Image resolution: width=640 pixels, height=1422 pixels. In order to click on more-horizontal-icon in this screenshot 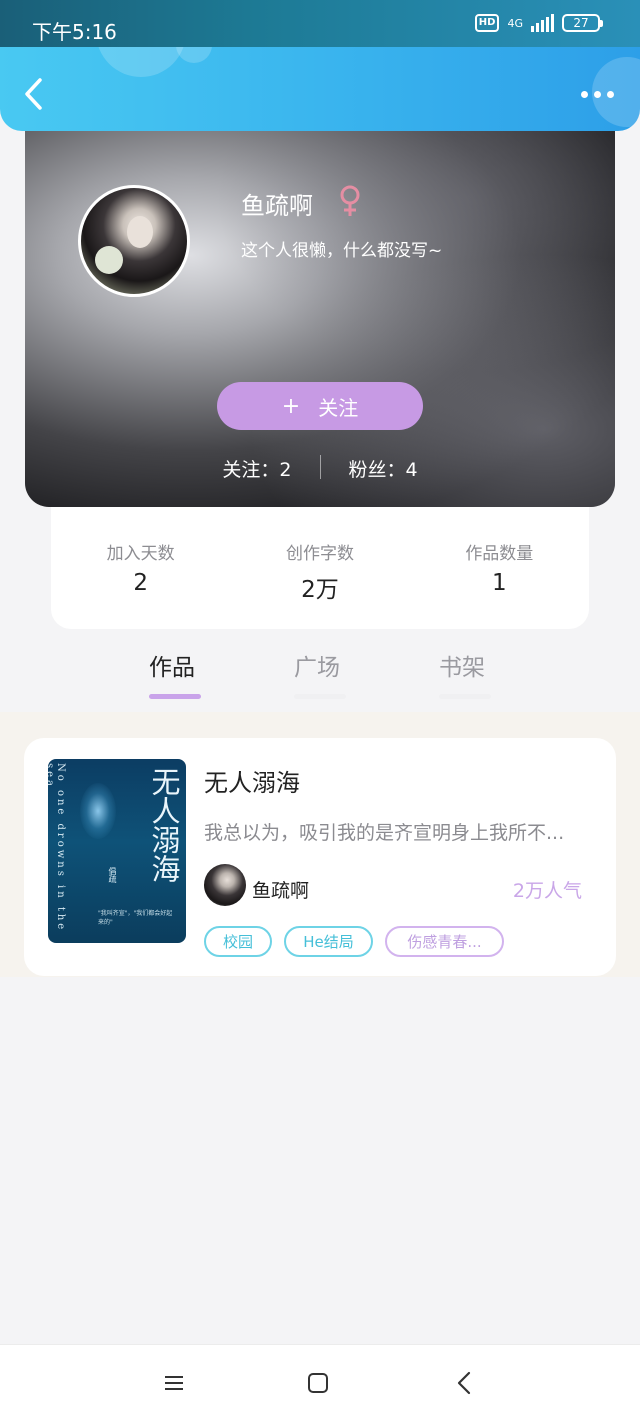, I will do `click(584, 94)`.